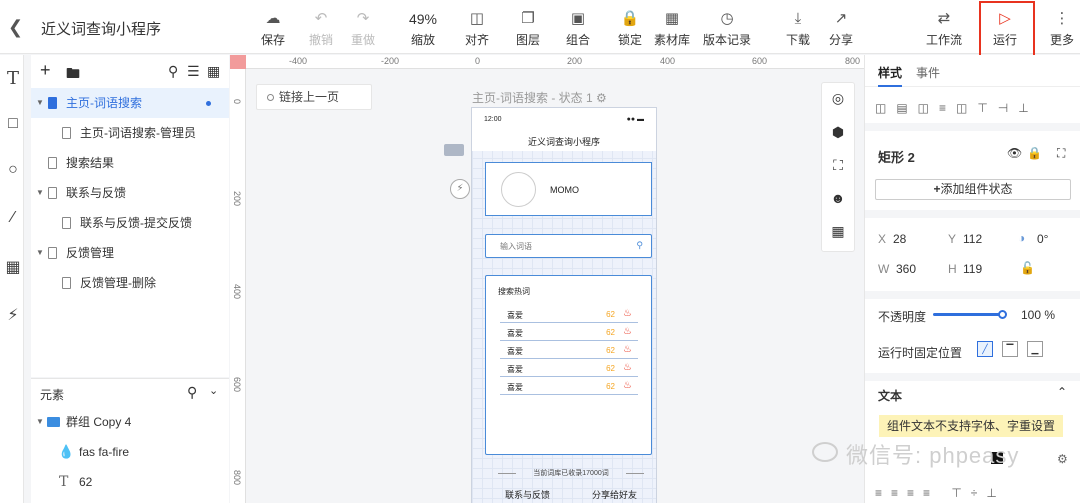  What do you see at coordinates (423, 28) in the screenshot?
I see `zoom-button: 49% 缩放` at bounding box center [423, 28].